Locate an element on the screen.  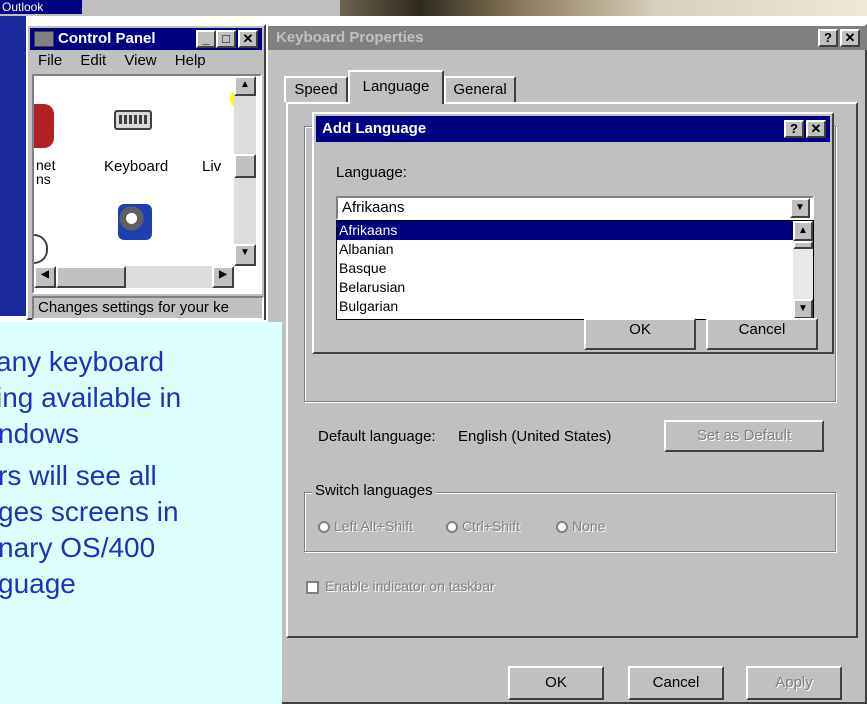
tab-speed-label: Speed is located at coordinates (316, 89).